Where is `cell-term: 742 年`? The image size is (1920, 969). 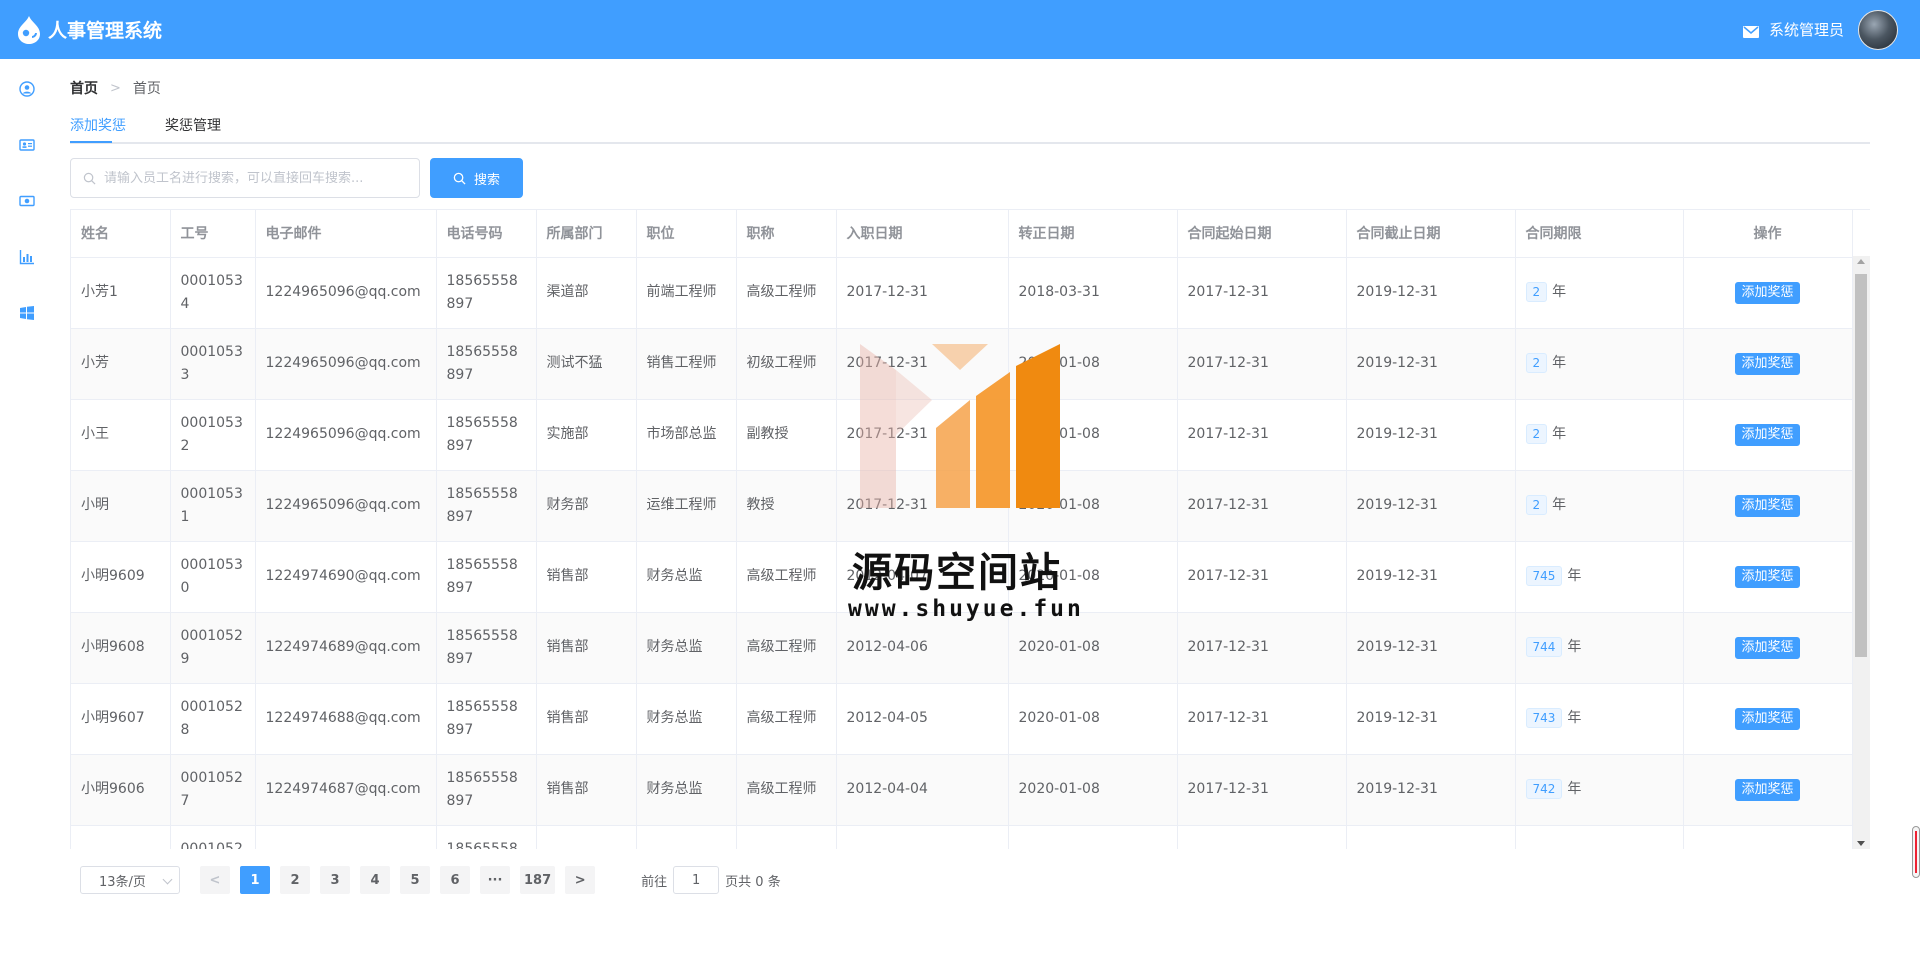 cell-term: 742 年 is located at coordinates (1599, 790).